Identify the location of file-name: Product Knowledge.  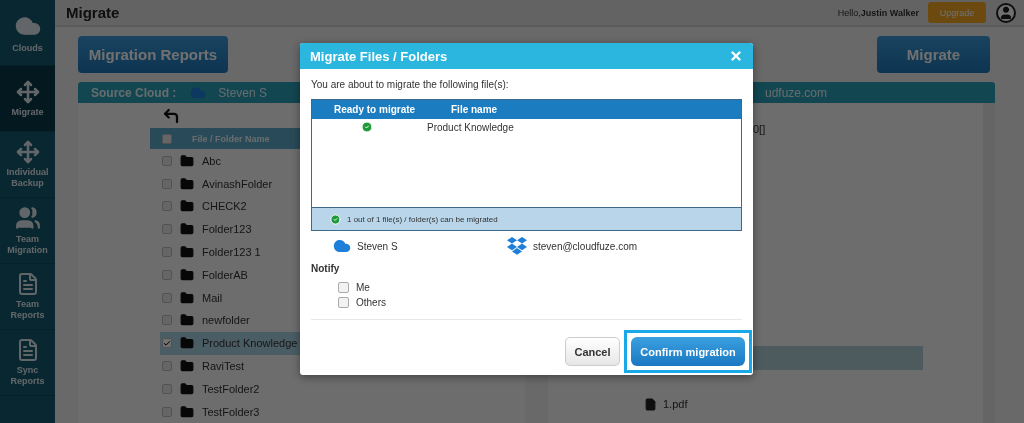
(470, 127).